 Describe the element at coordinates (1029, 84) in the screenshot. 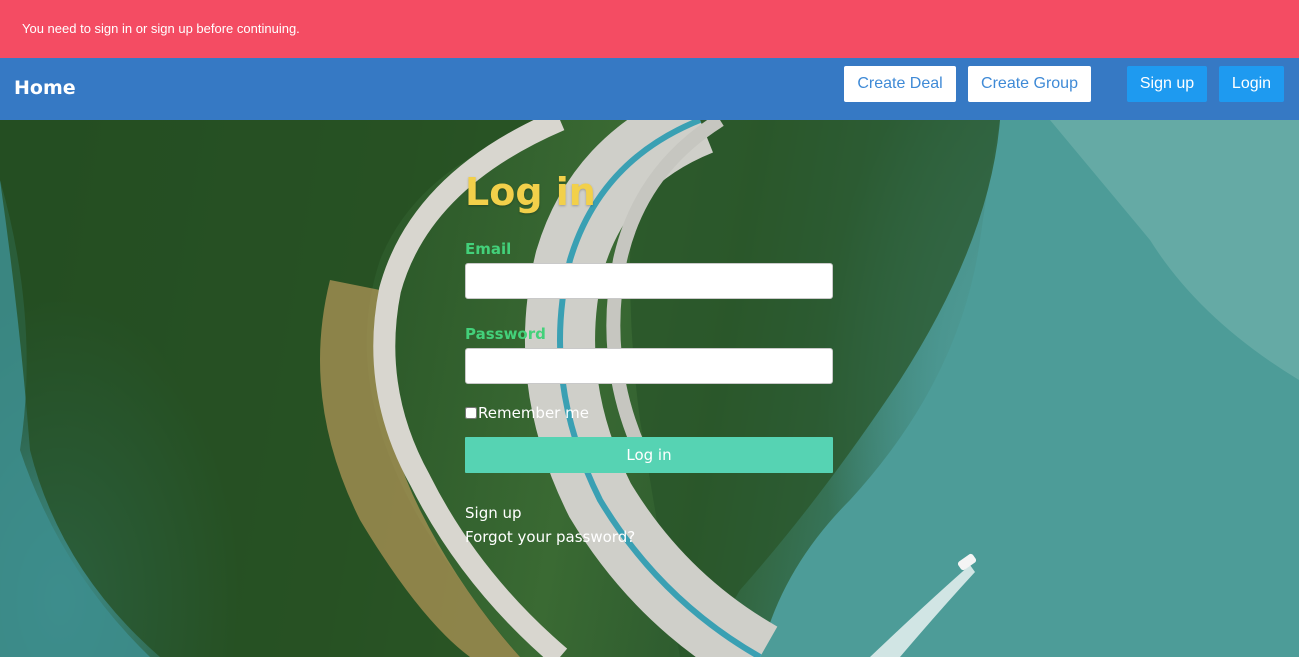

I see `create-group-button: Create Group` at that location.